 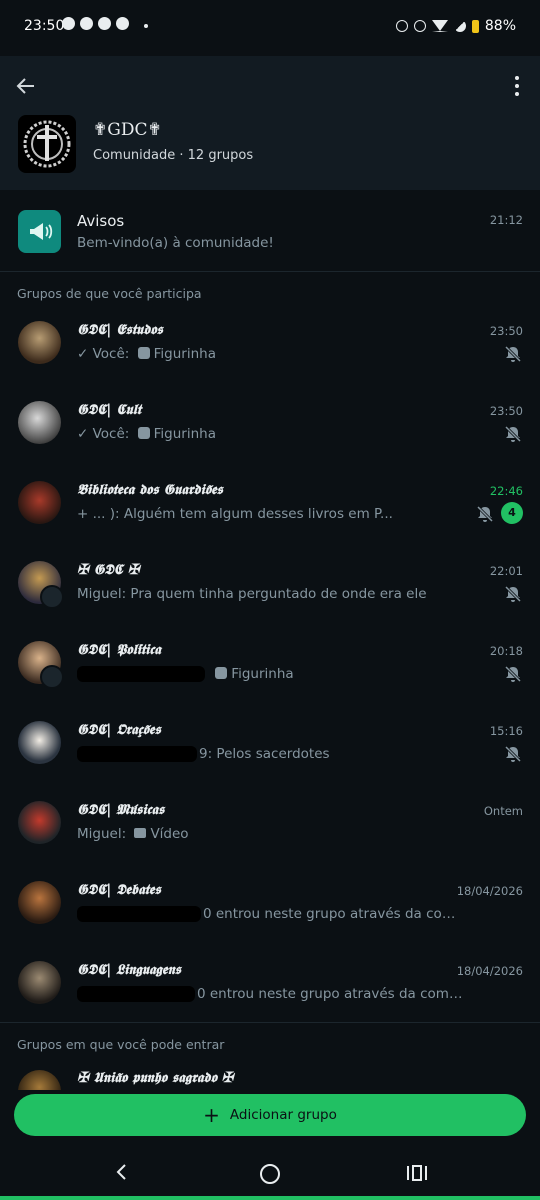 I want to click on video-icon, so click(x=140, y=833).